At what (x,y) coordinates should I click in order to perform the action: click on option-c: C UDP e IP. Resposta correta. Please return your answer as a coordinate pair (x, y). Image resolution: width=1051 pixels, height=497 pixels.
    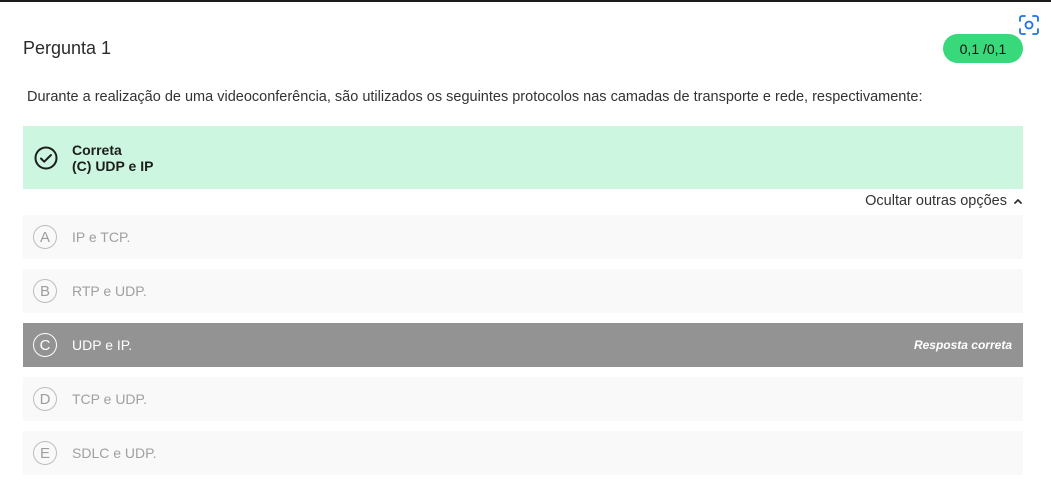
    Looking at the image, I should click on (523, 345).